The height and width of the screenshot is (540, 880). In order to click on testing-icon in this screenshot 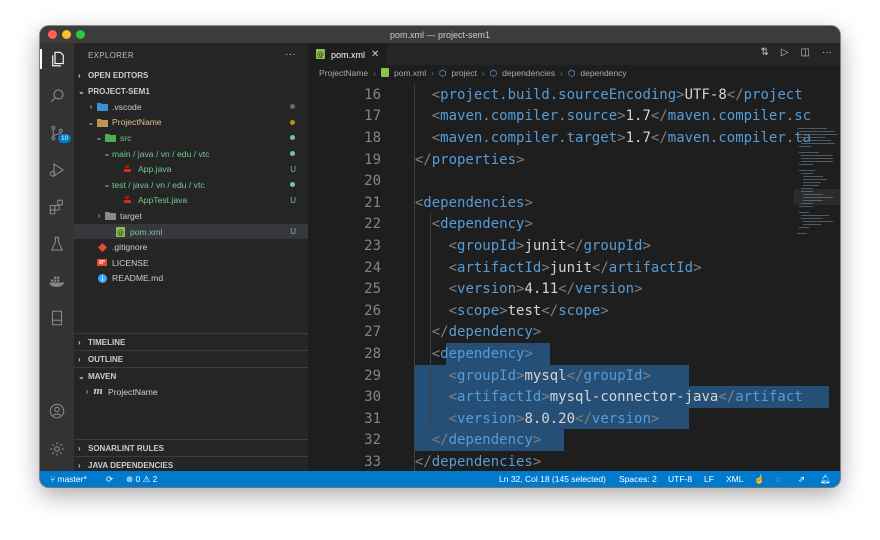, I will do `click(57, 244)`.